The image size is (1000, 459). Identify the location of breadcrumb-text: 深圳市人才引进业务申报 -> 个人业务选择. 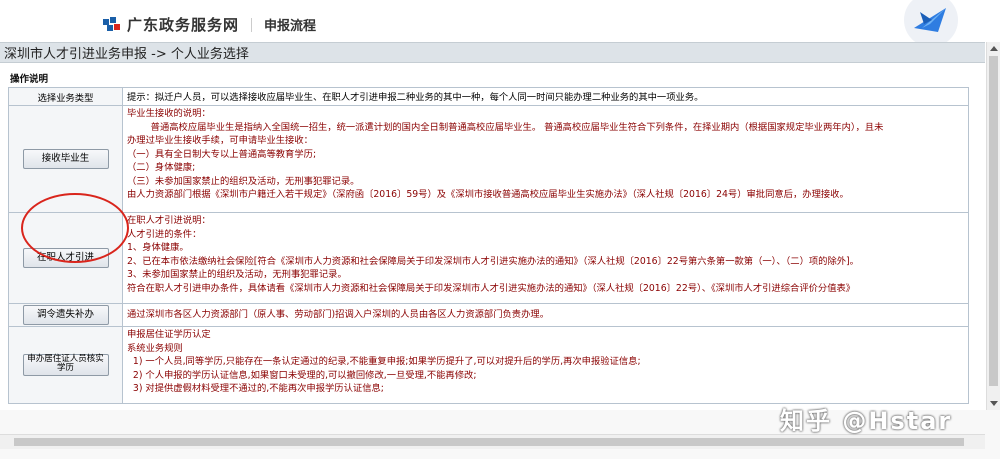
(126, 54).